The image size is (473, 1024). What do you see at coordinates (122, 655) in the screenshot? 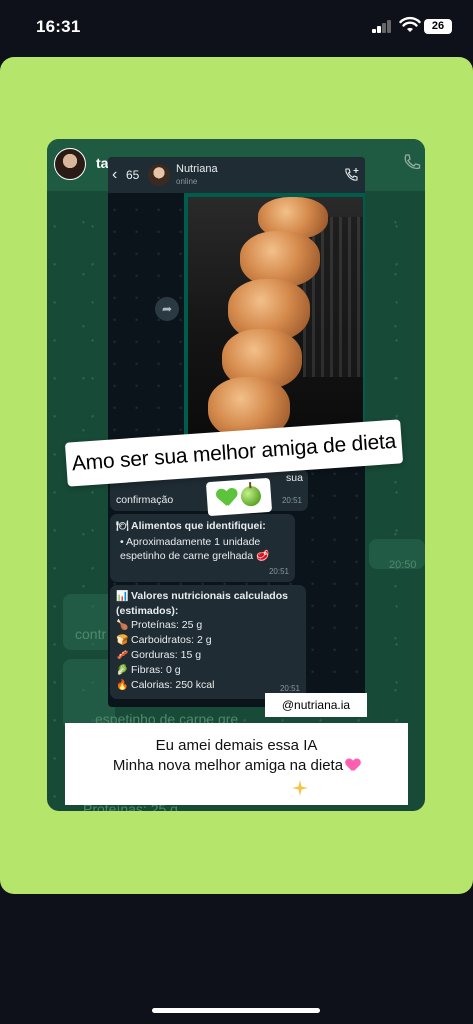
I see `bacon-icon: 🥓` at bounding box center [122, 655].